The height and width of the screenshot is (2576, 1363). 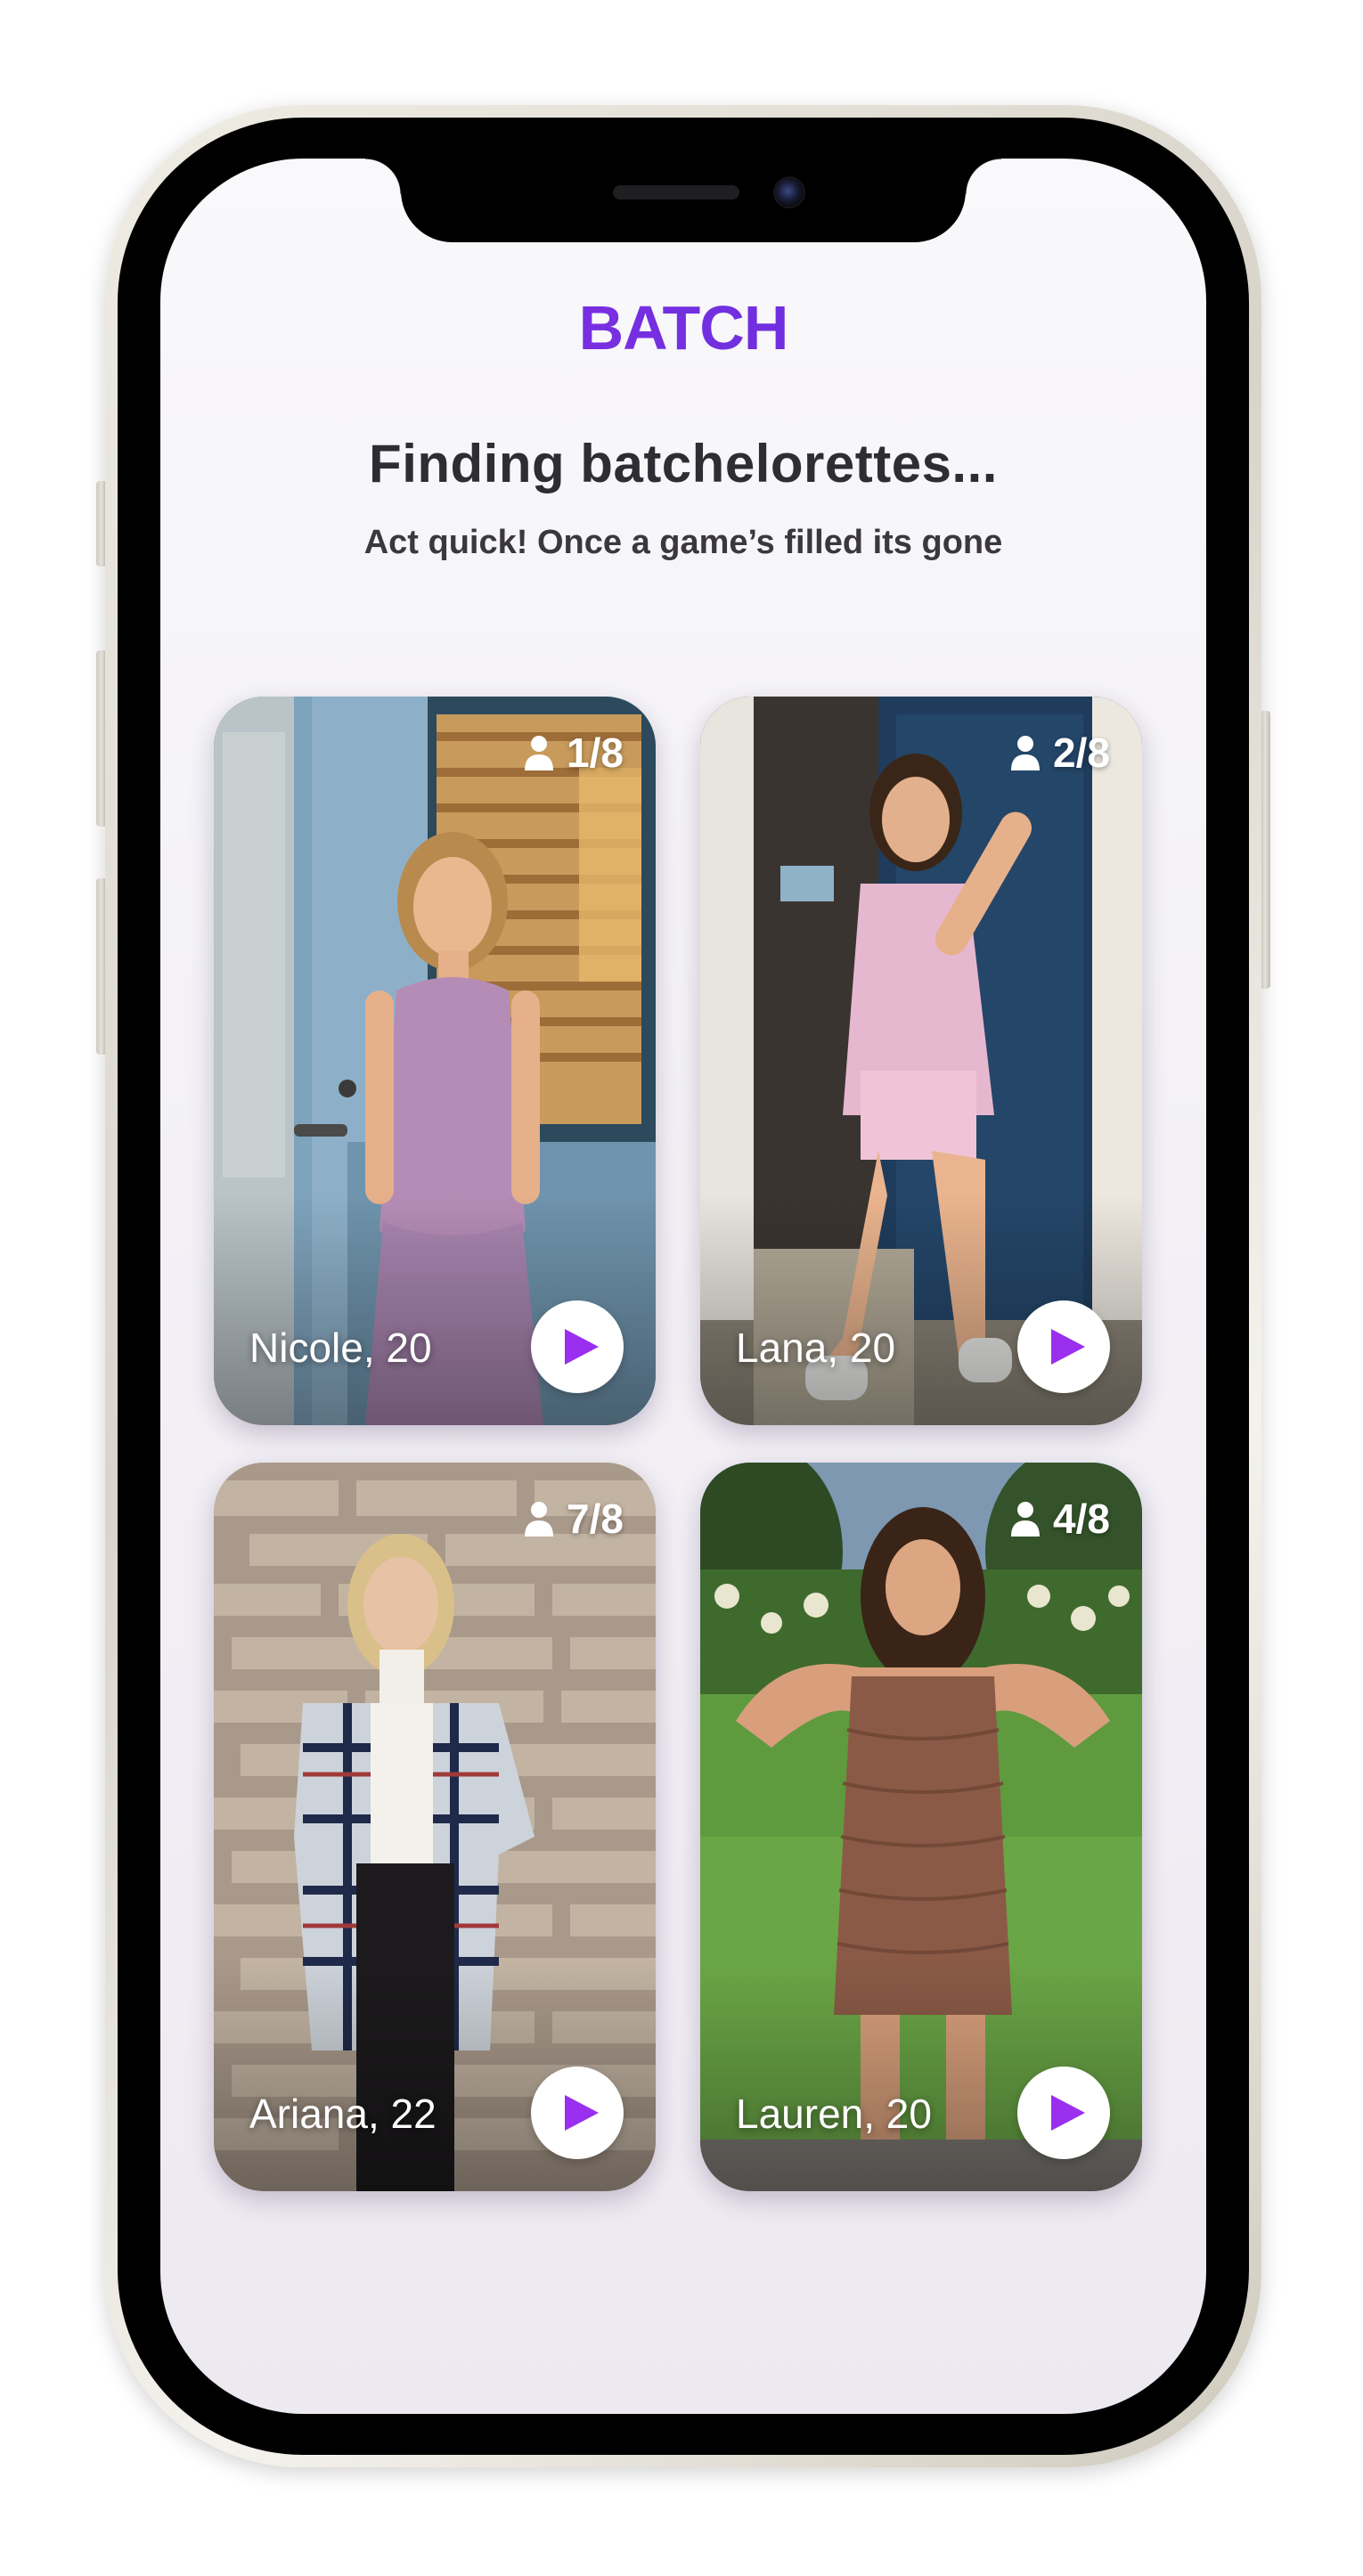 I want to click on player-count: 1/8, so click(x=595, y=753).